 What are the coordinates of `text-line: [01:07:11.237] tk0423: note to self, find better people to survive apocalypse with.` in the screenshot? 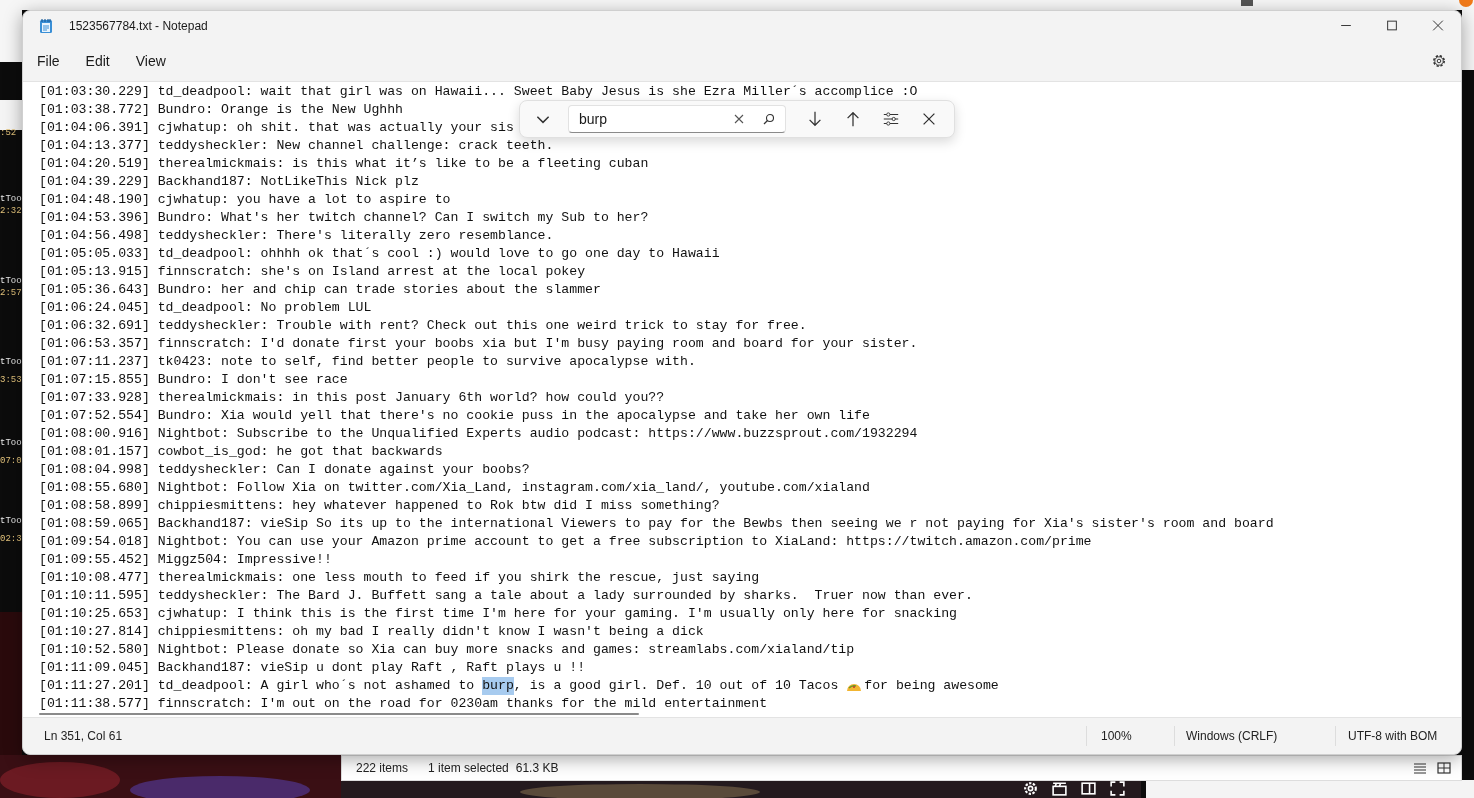 It's located at (367, 362).